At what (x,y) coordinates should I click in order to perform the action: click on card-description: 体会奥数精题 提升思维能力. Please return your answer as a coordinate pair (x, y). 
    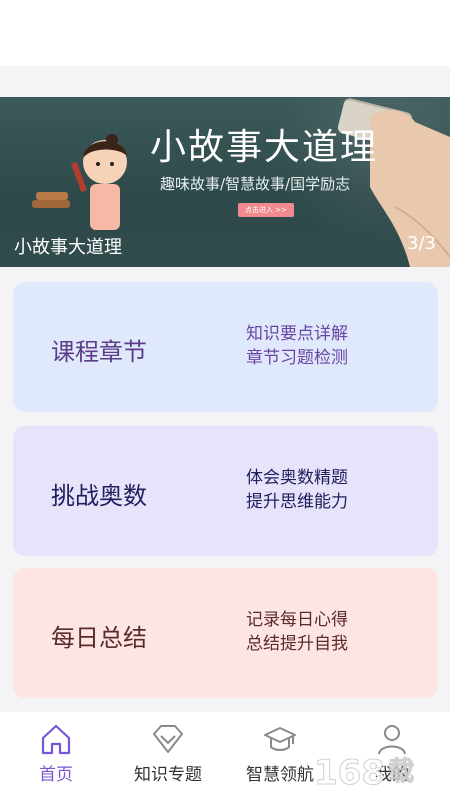
    Looking at the image, I should click on (297, 490).